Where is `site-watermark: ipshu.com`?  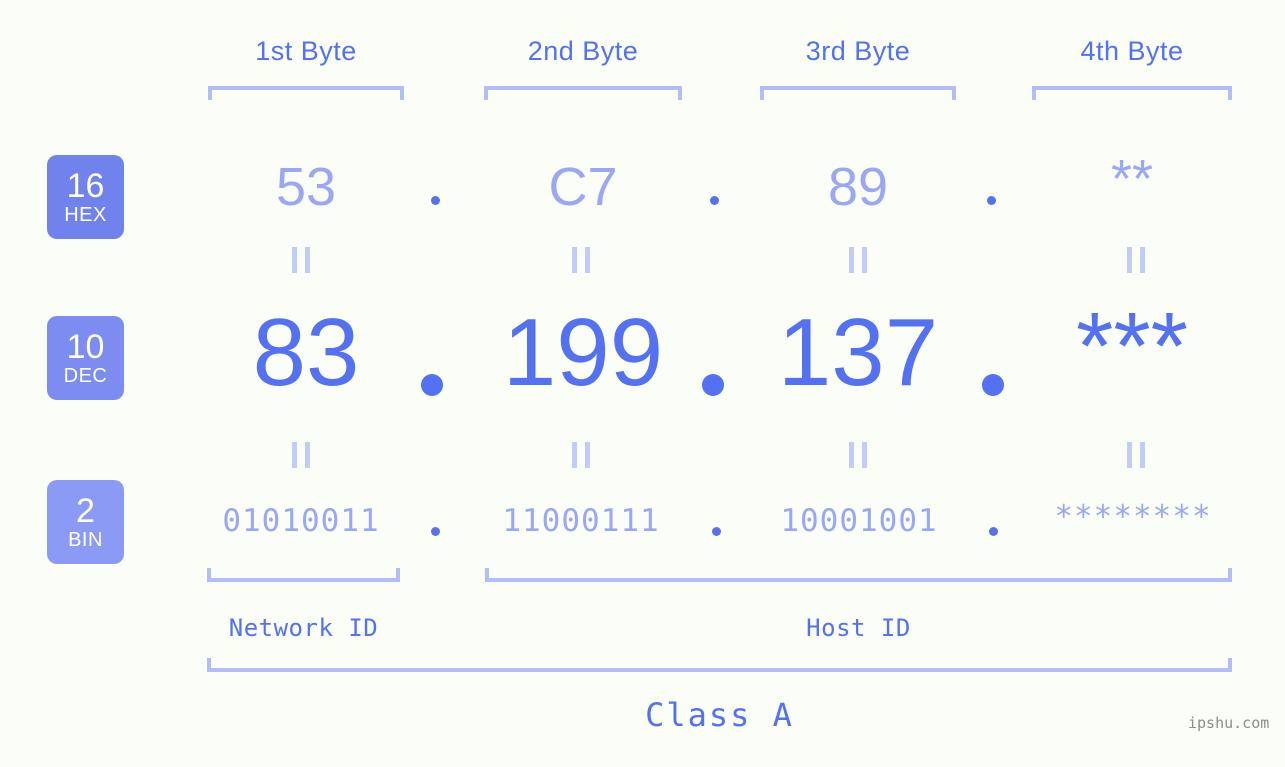
site-watermark: ipshu.com is located at coordinates (1229, 723).